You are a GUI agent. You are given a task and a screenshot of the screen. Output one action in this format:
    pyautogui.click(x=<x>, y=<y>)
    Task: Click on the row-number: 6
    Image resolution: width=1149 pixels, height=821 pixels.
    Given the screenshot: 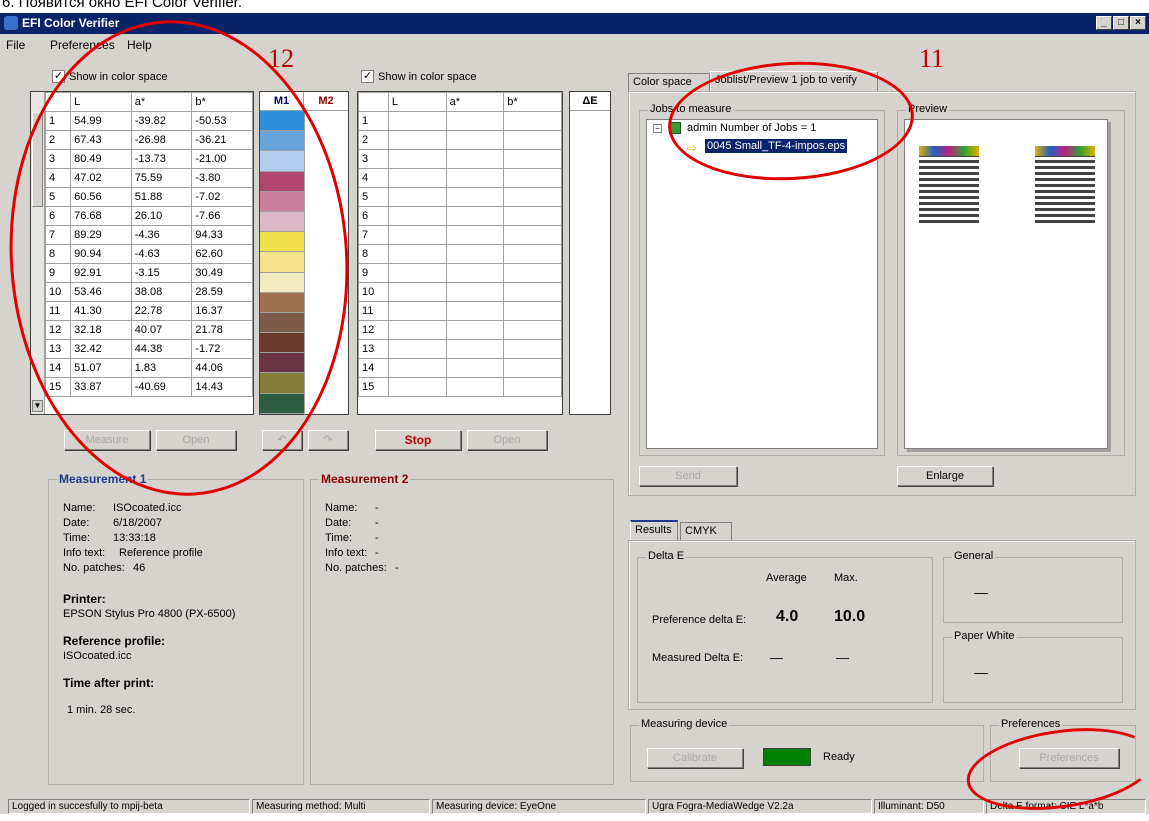 What is the action you would take?
    pyautogui.click(x=373, y=216)
    